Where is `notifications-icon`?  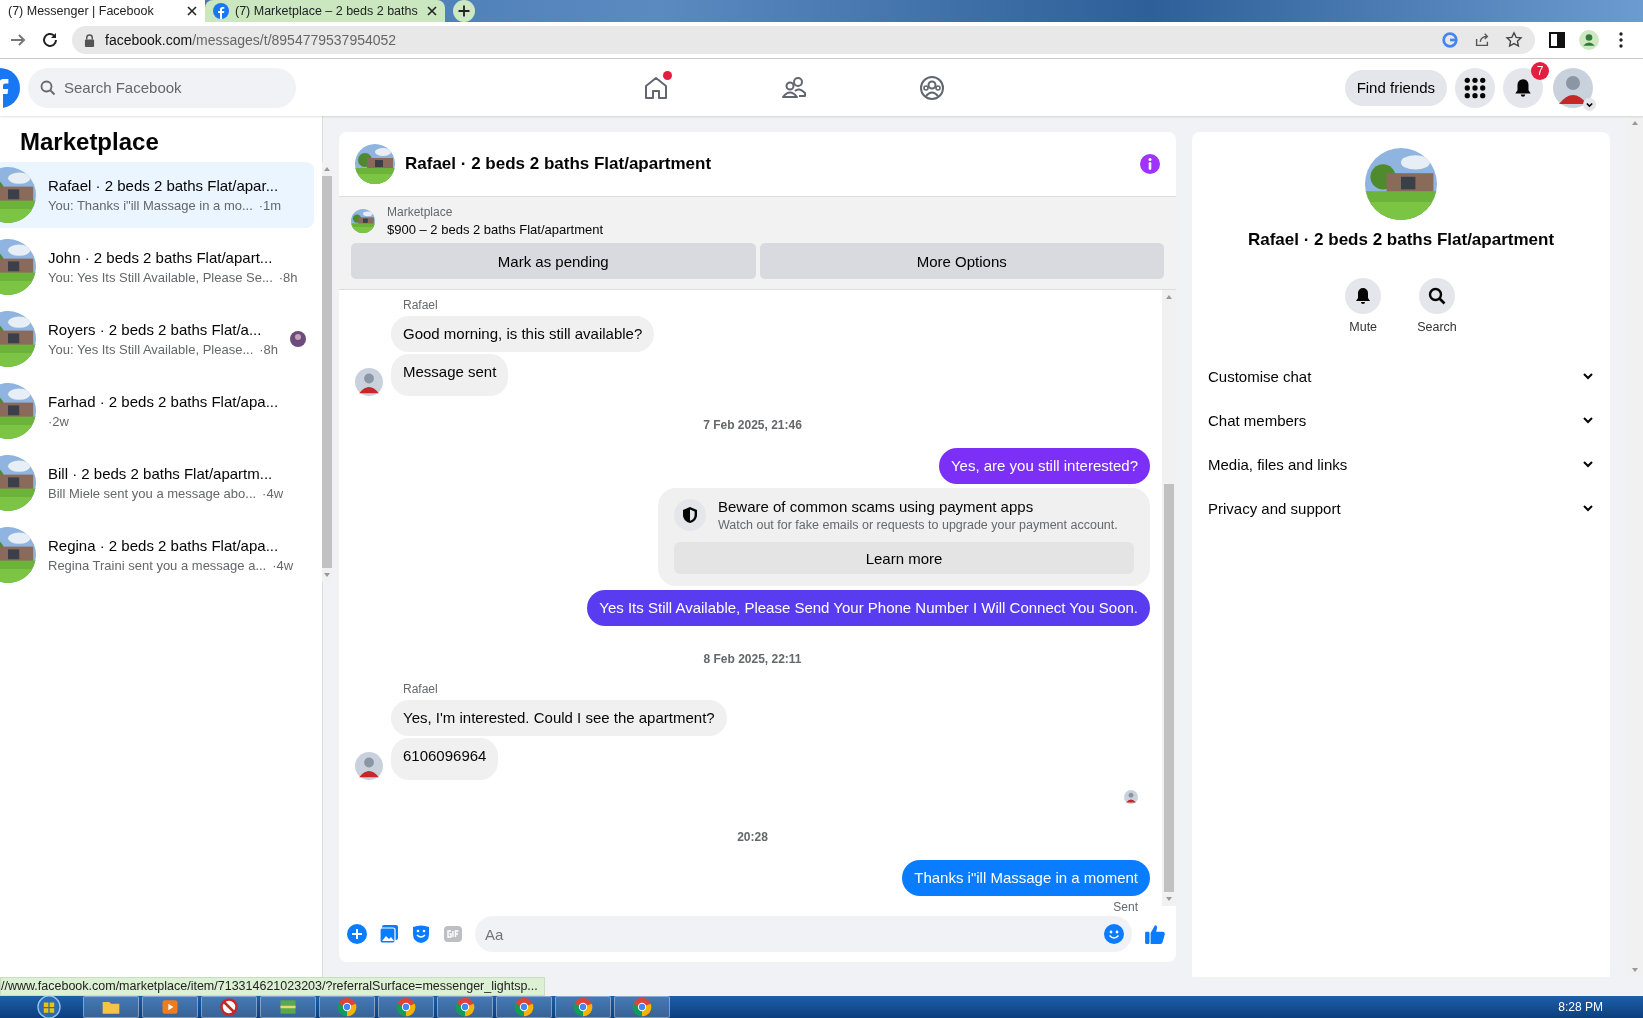 notifications-icon is located at coordinates (1523, 87).